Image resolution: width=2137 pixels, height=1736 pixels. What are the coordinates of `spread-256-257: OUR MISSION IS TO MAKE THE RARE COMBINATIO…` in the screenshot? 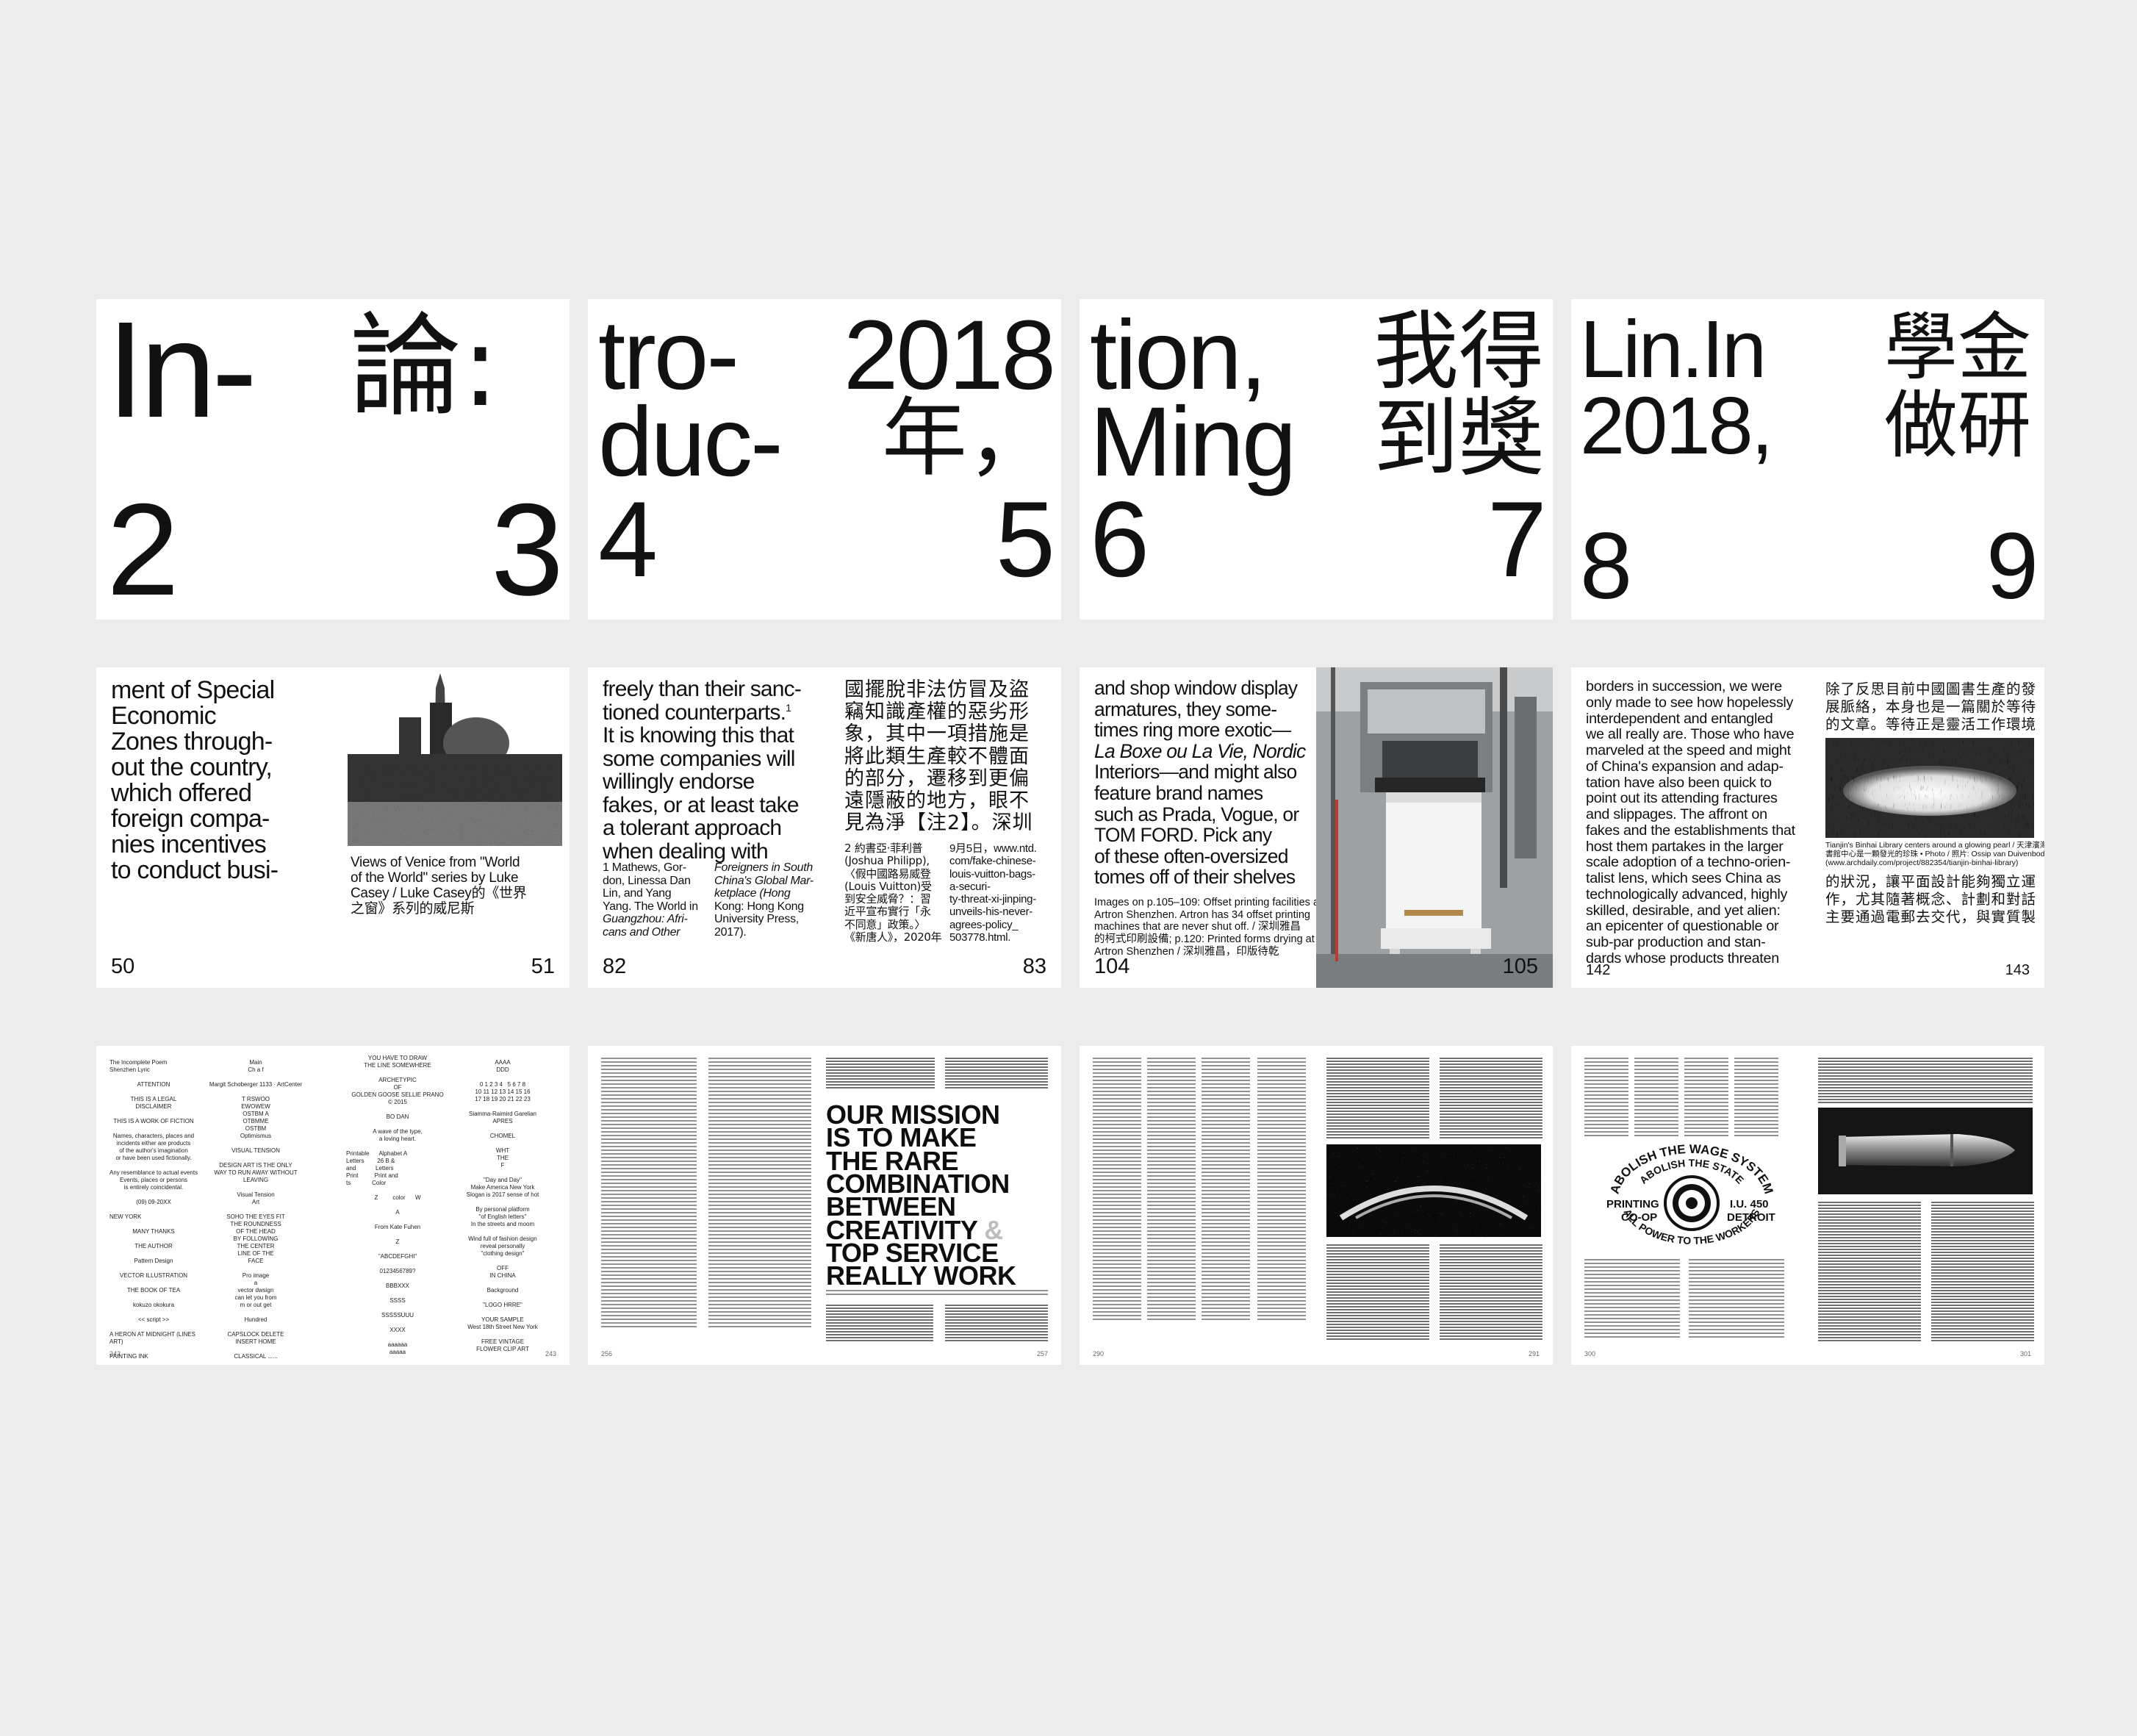 It's located at (824, 1205).